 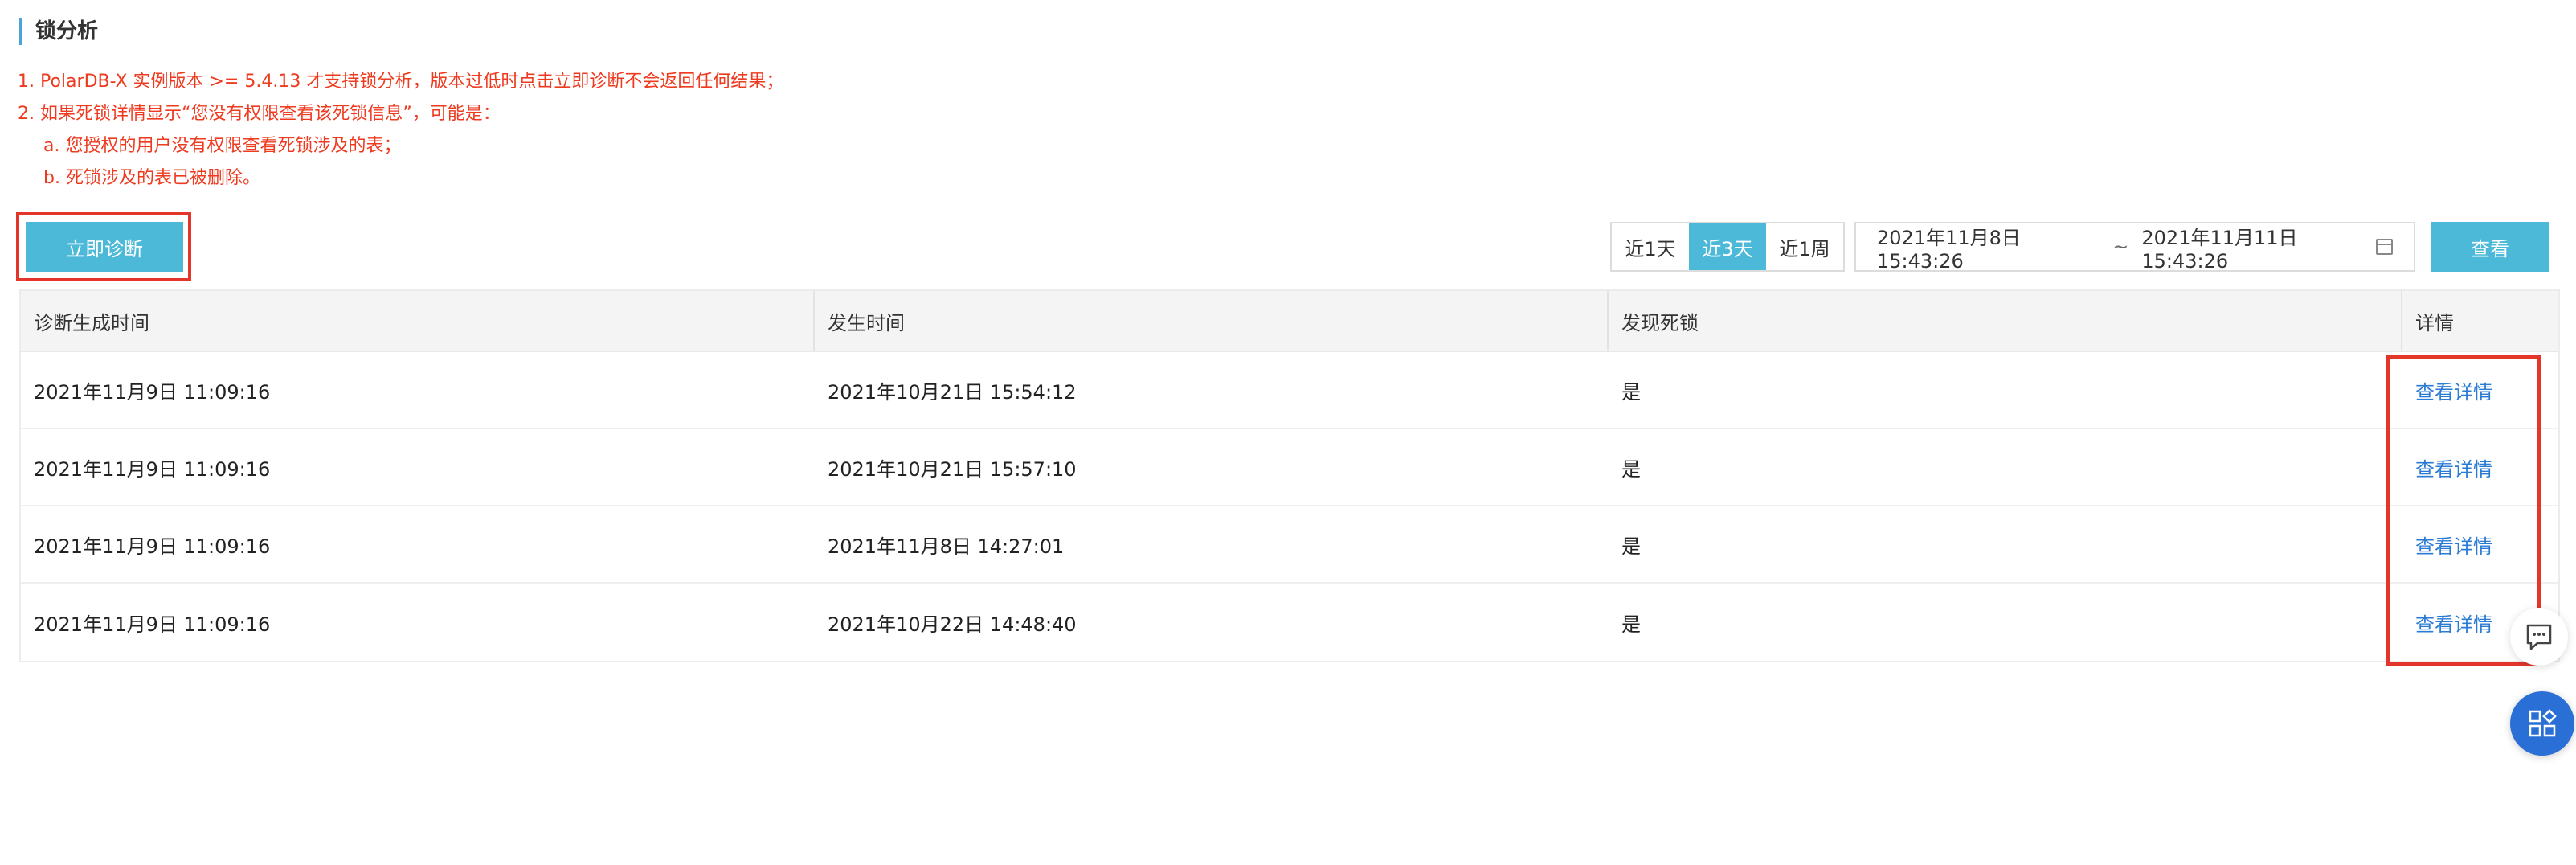 I want to click on range-1-day-button: 近1天, so click(x=1650, y=246).